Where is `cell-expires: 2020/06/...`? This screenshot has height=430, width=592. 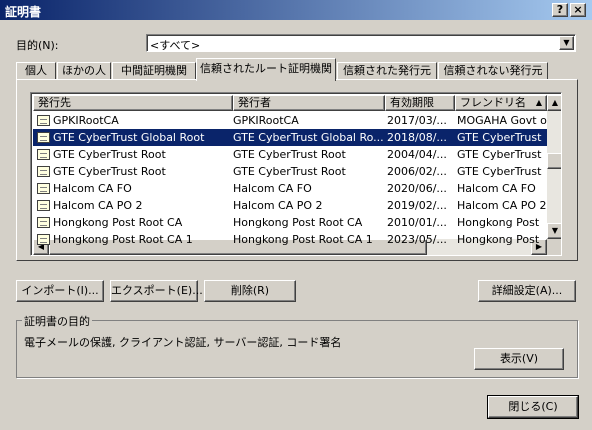 cell-expires: 2020/06/... is located at coordinates (417, 188).